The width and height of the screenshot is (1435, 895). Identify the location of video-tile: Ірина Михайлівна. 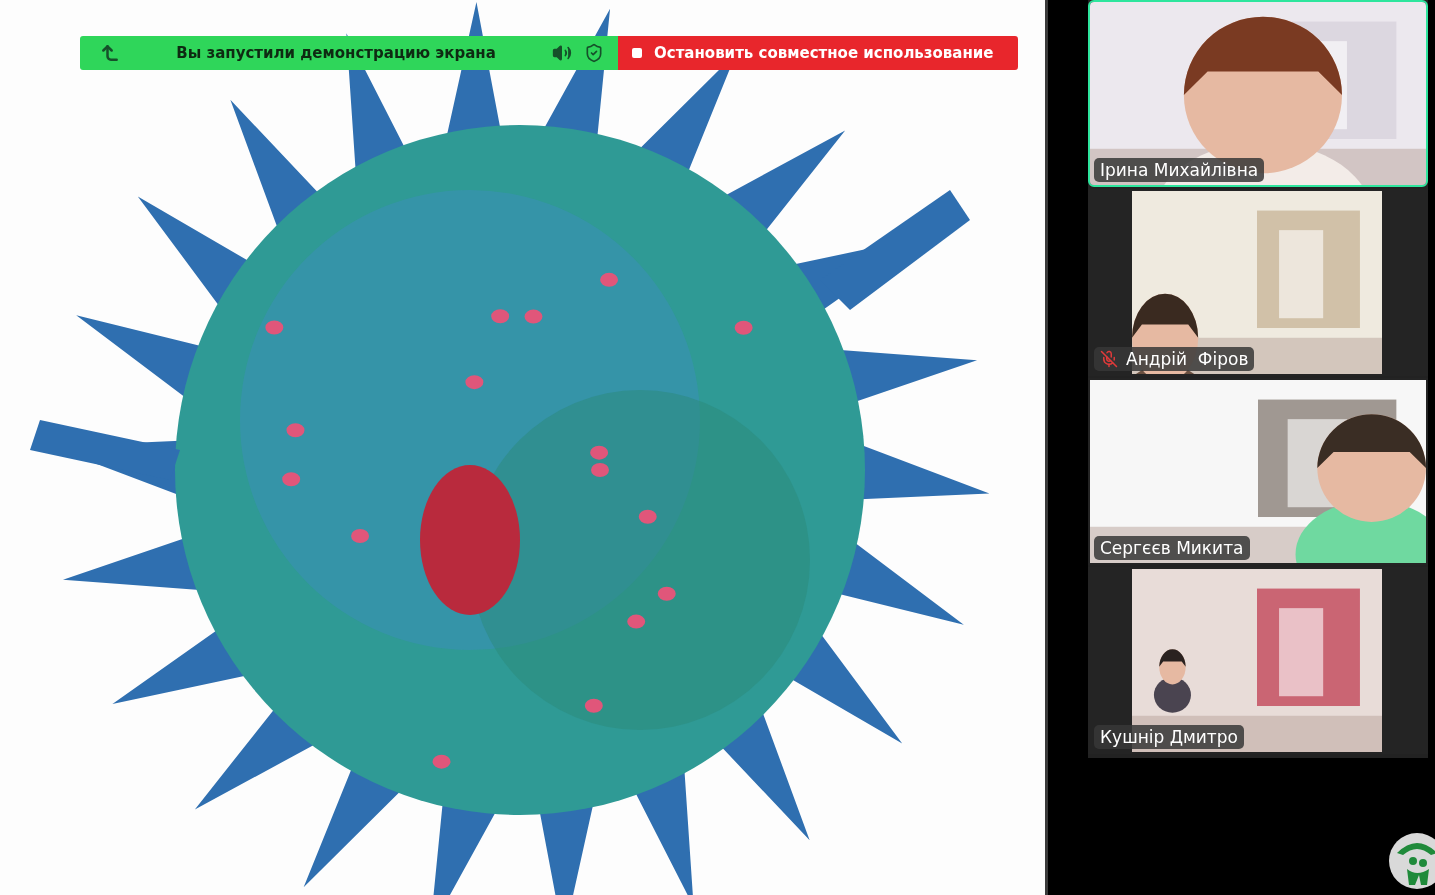
(1258, 93).